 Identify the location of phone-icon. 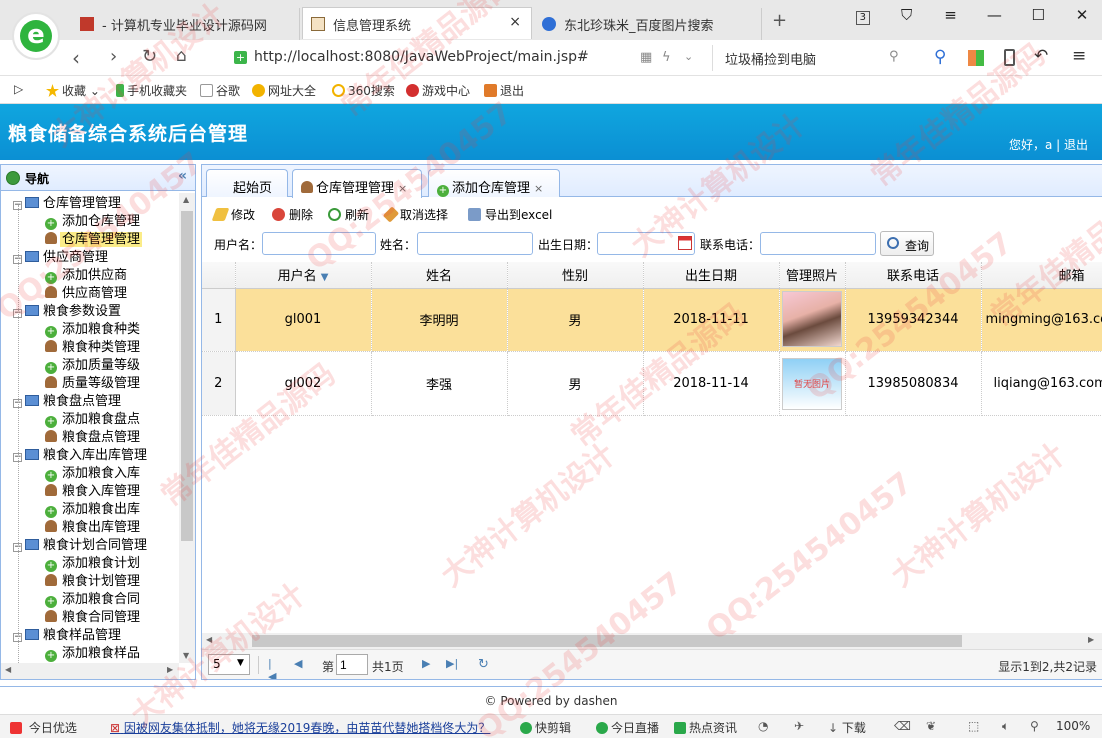
(1009, 57).